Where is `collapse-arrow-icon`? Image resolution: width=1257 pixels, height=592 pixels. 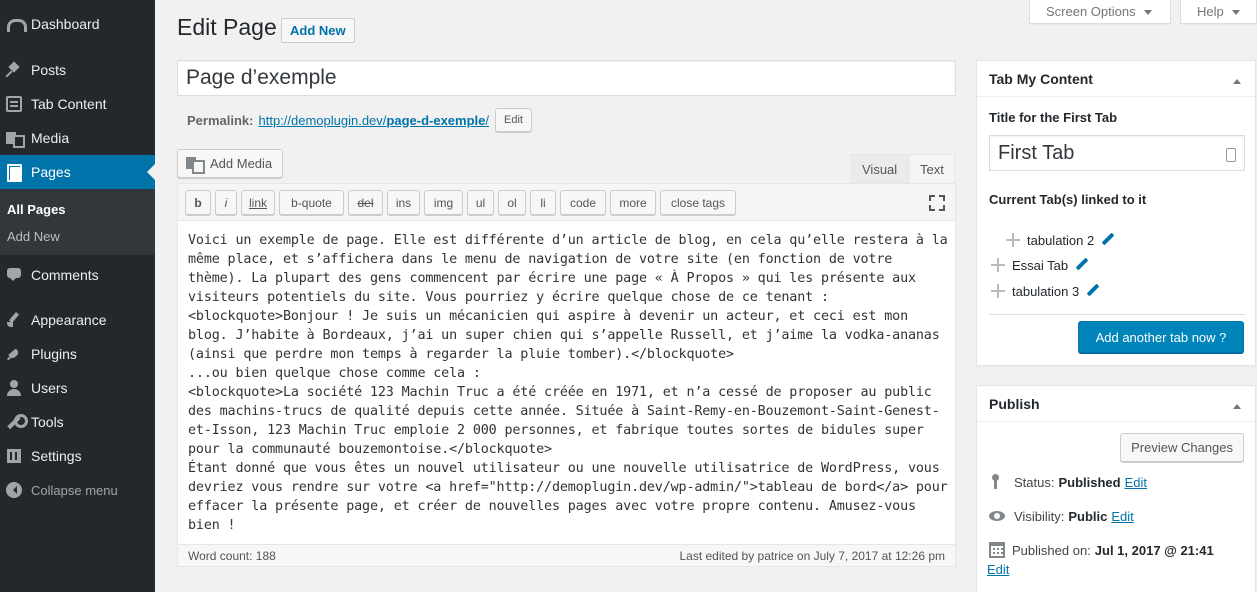 collapse-arrow-icon is located at coordinates (14, 490).